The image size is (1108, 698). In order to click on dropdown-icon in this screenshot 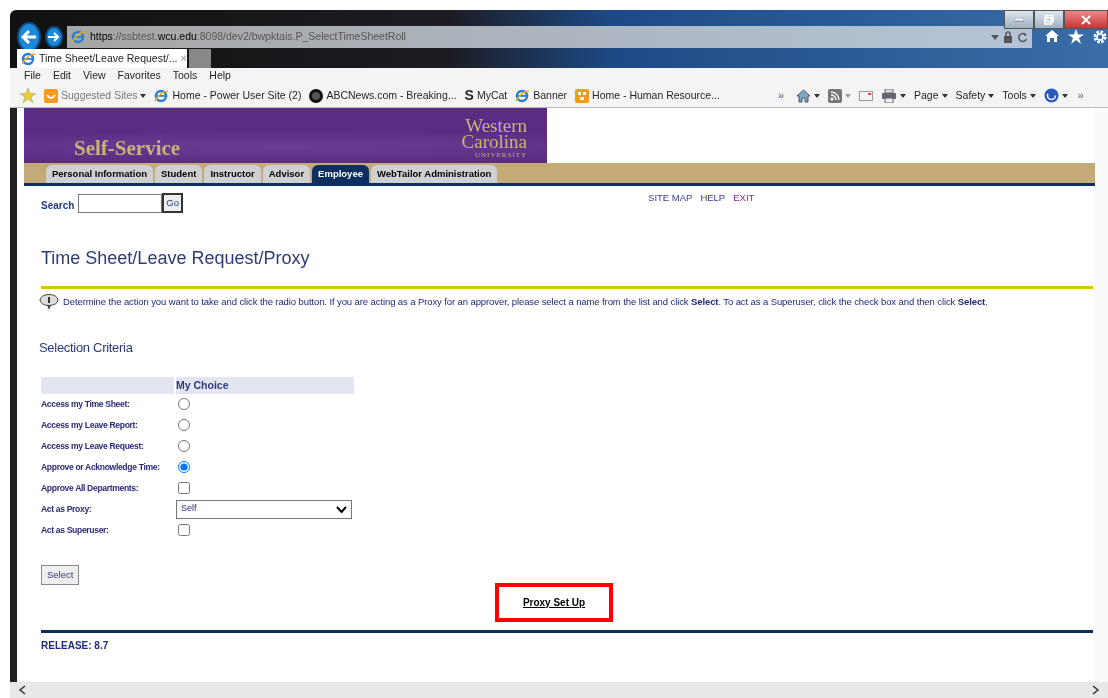, I will do `click(995, 37)`.